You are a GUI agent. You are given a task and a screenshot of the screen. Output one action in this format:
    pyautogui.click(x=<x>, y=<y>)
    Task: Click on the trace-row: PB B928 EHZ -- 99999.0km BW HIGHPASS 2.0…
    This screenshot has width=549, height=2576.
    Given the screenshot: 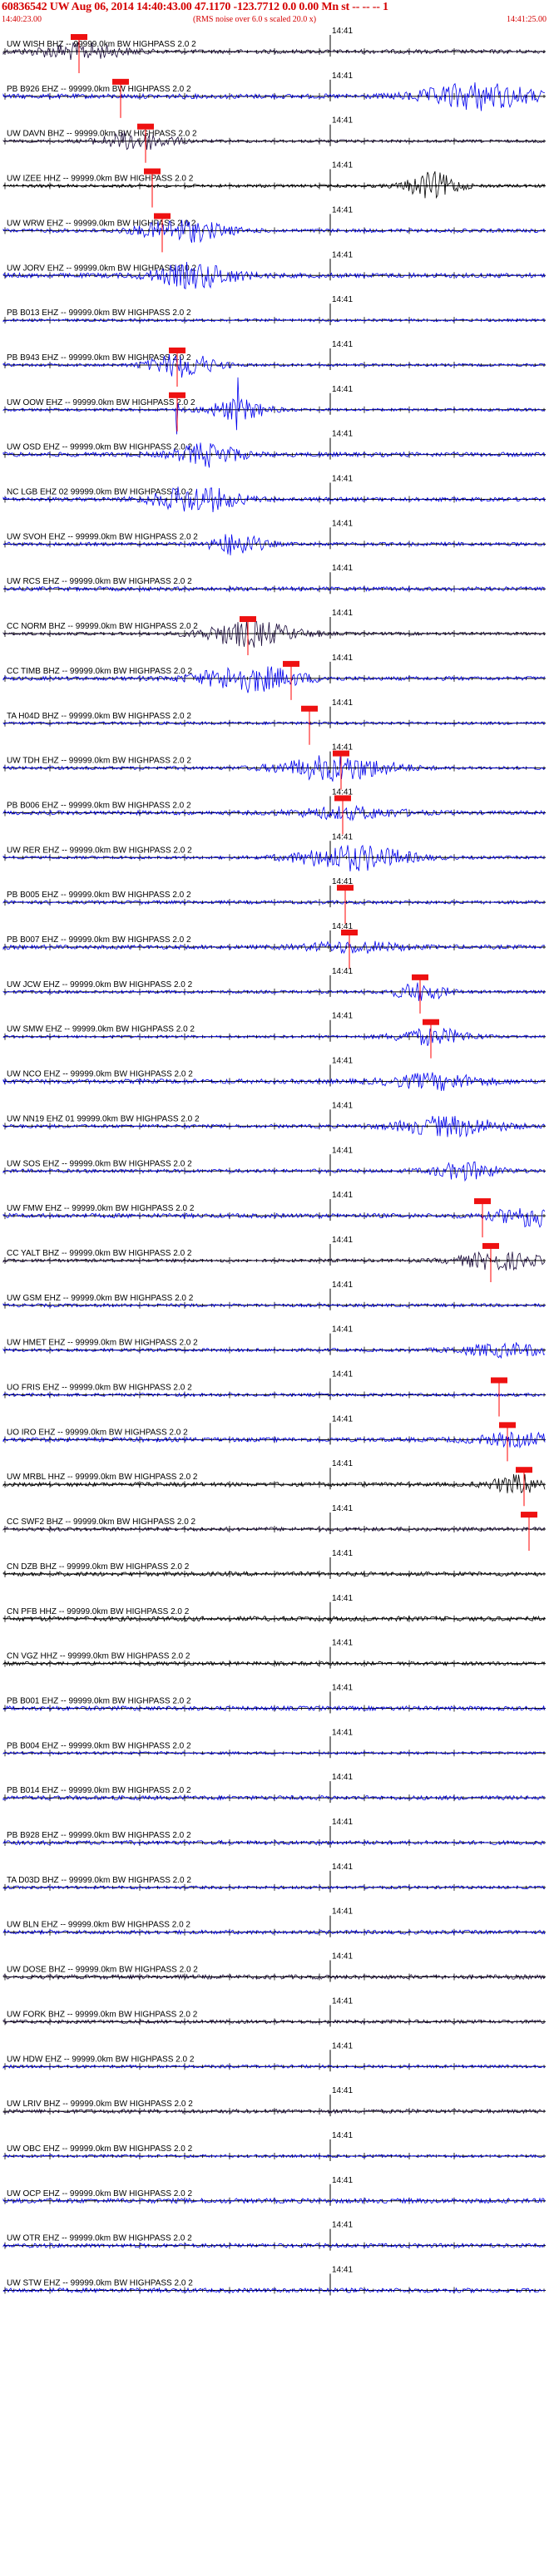 What is the action you would take?
    pyautogui.click(x=274, y=1833)
    